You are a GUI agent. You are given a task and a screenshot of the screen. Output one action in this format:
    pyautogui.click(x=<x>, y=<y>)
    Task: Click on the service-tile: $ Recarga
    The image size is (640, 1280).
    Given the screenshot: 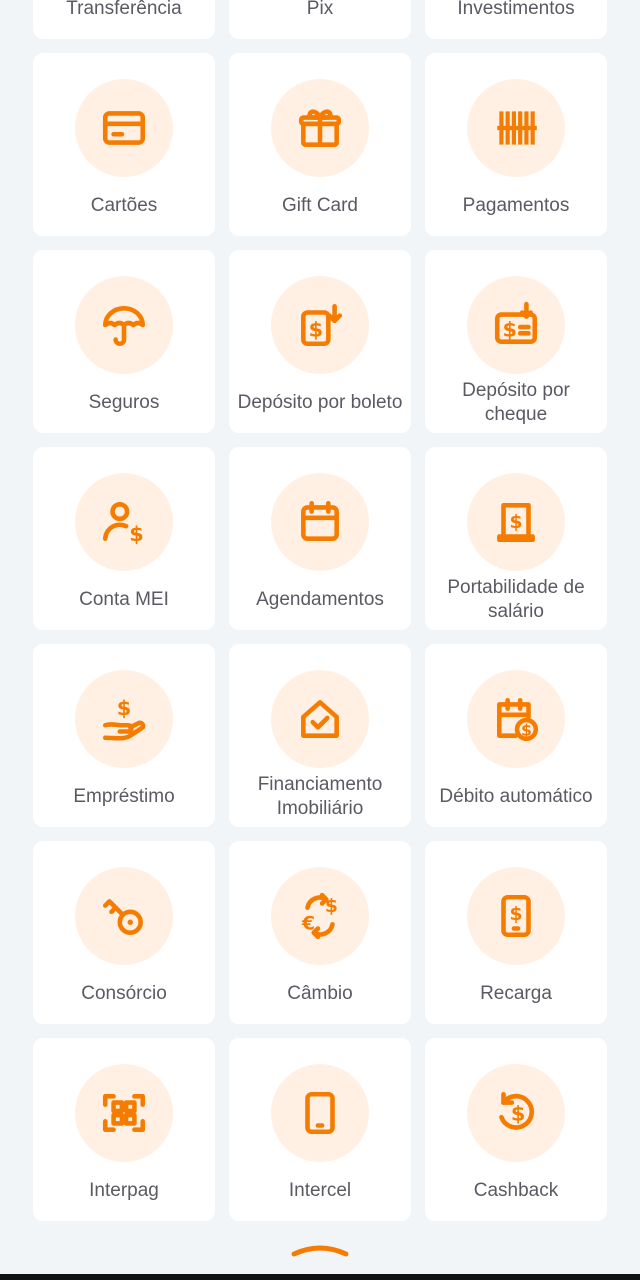 What is the action you would take?
    pyautogui.click(x=516, y=932)
    